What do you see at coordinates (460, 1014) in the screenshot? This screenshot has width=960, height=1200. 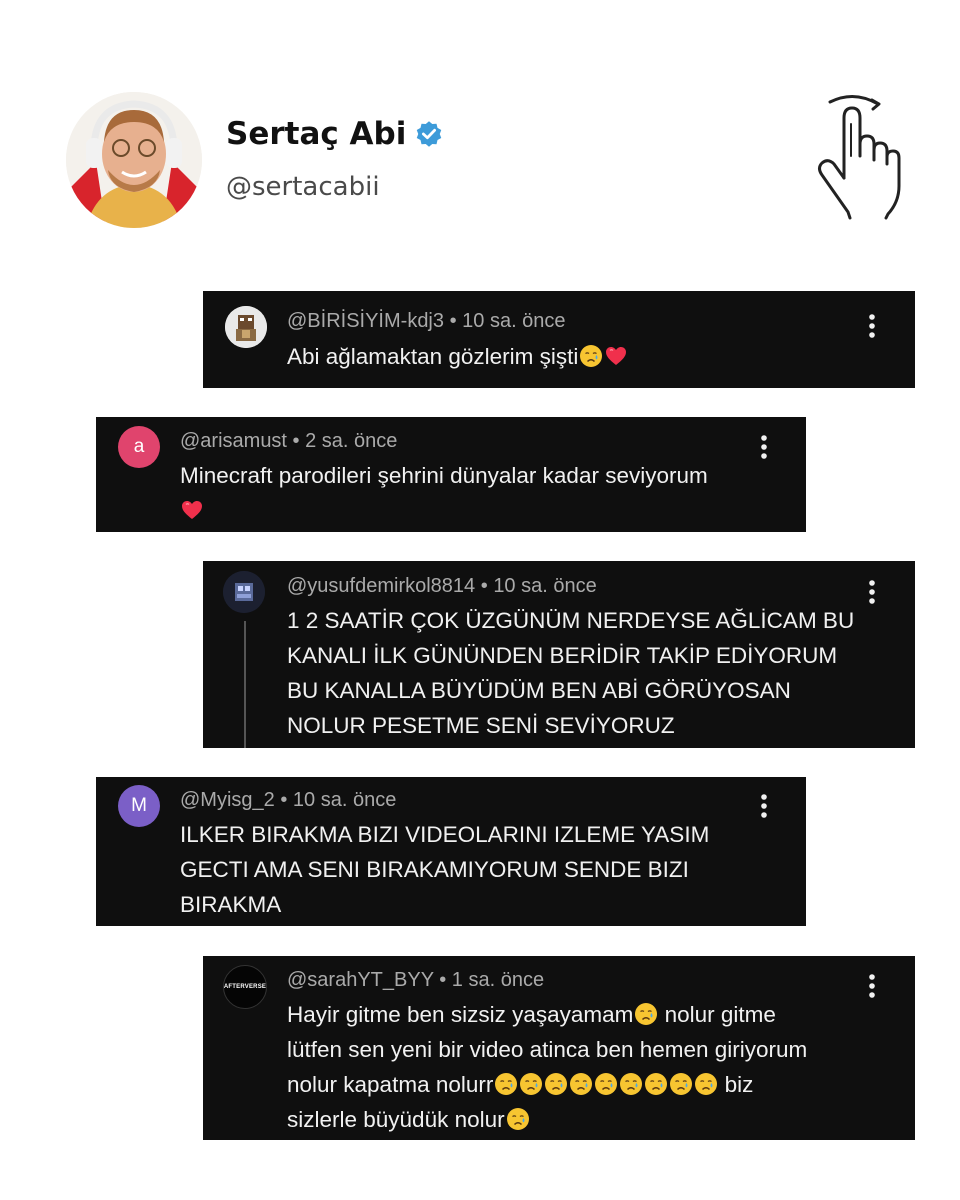 I see `comment-text-part-1: Hayir gitme ben sizsiz yaşayamam` at bounding box center [460, 1014].